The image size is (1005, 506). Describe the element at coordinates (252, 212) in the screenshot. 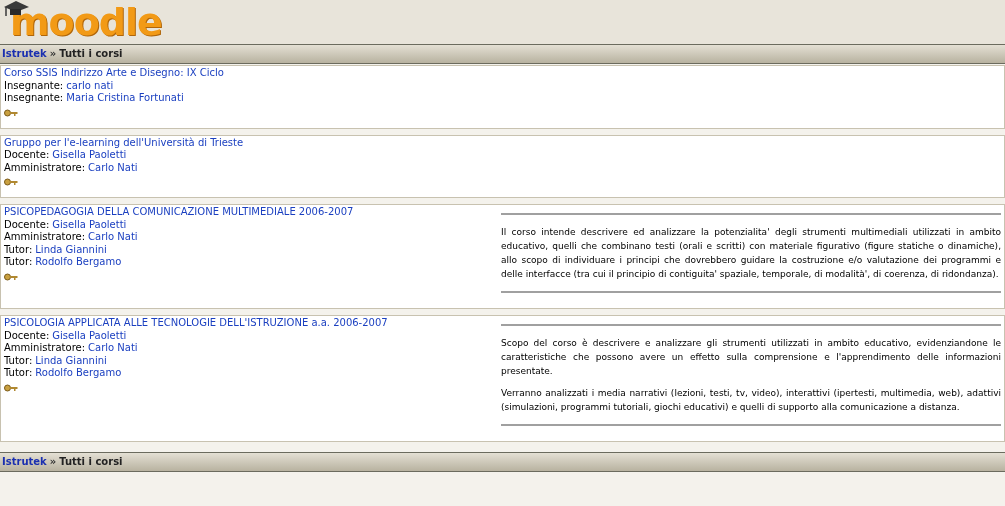

I see `course-title-link: PSICOPEDAGOGIA DELLA COMUNICAZIONE MULTIMEDIALE 2006-2007` at that location.